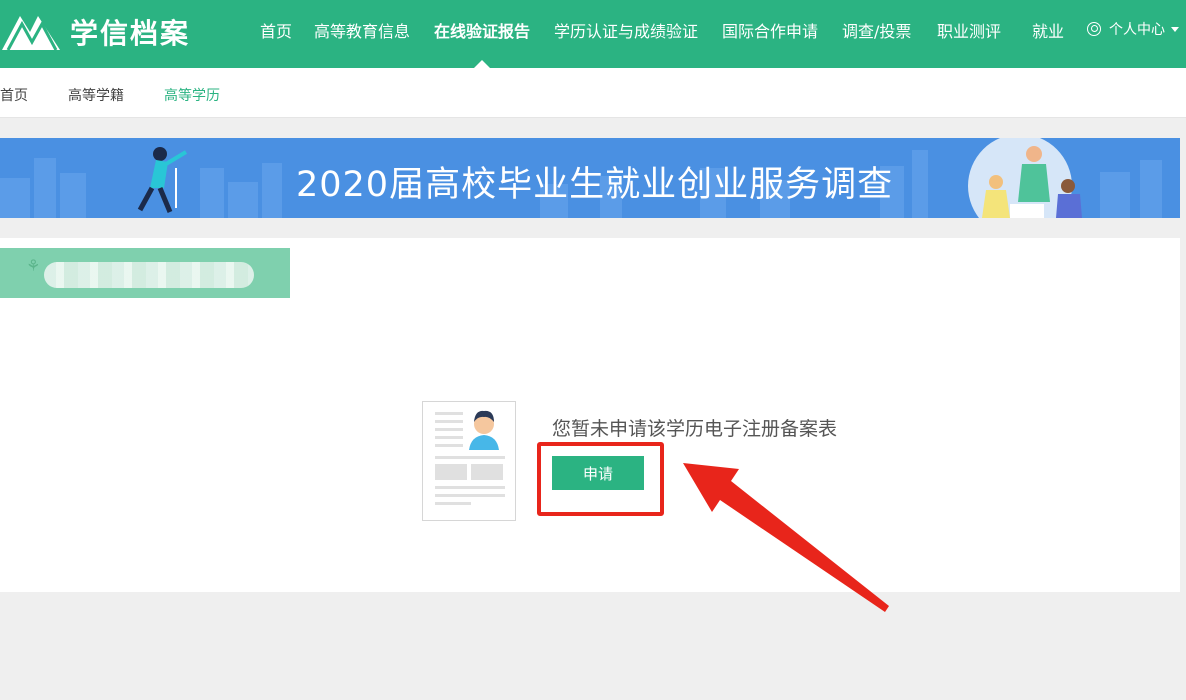 This screenshot has height=700, width=1186. What do you see at coordinates (1137, 30) in the screenshot?
I see `user-center-label: 个人中心` at bounding box center [1137, 30].